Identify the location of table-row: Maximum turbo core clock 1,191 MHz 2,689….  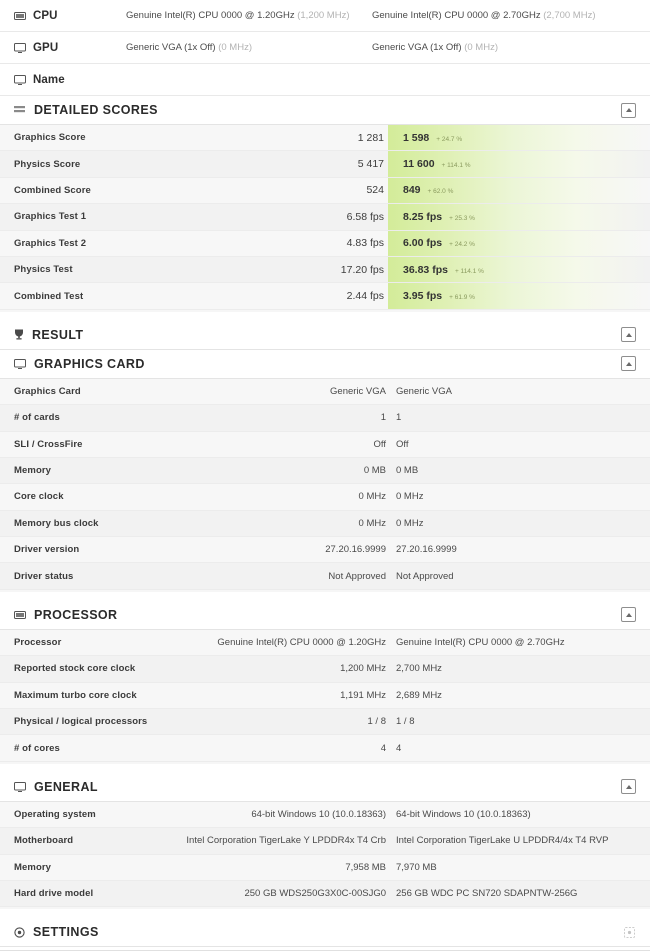
(325, 696).